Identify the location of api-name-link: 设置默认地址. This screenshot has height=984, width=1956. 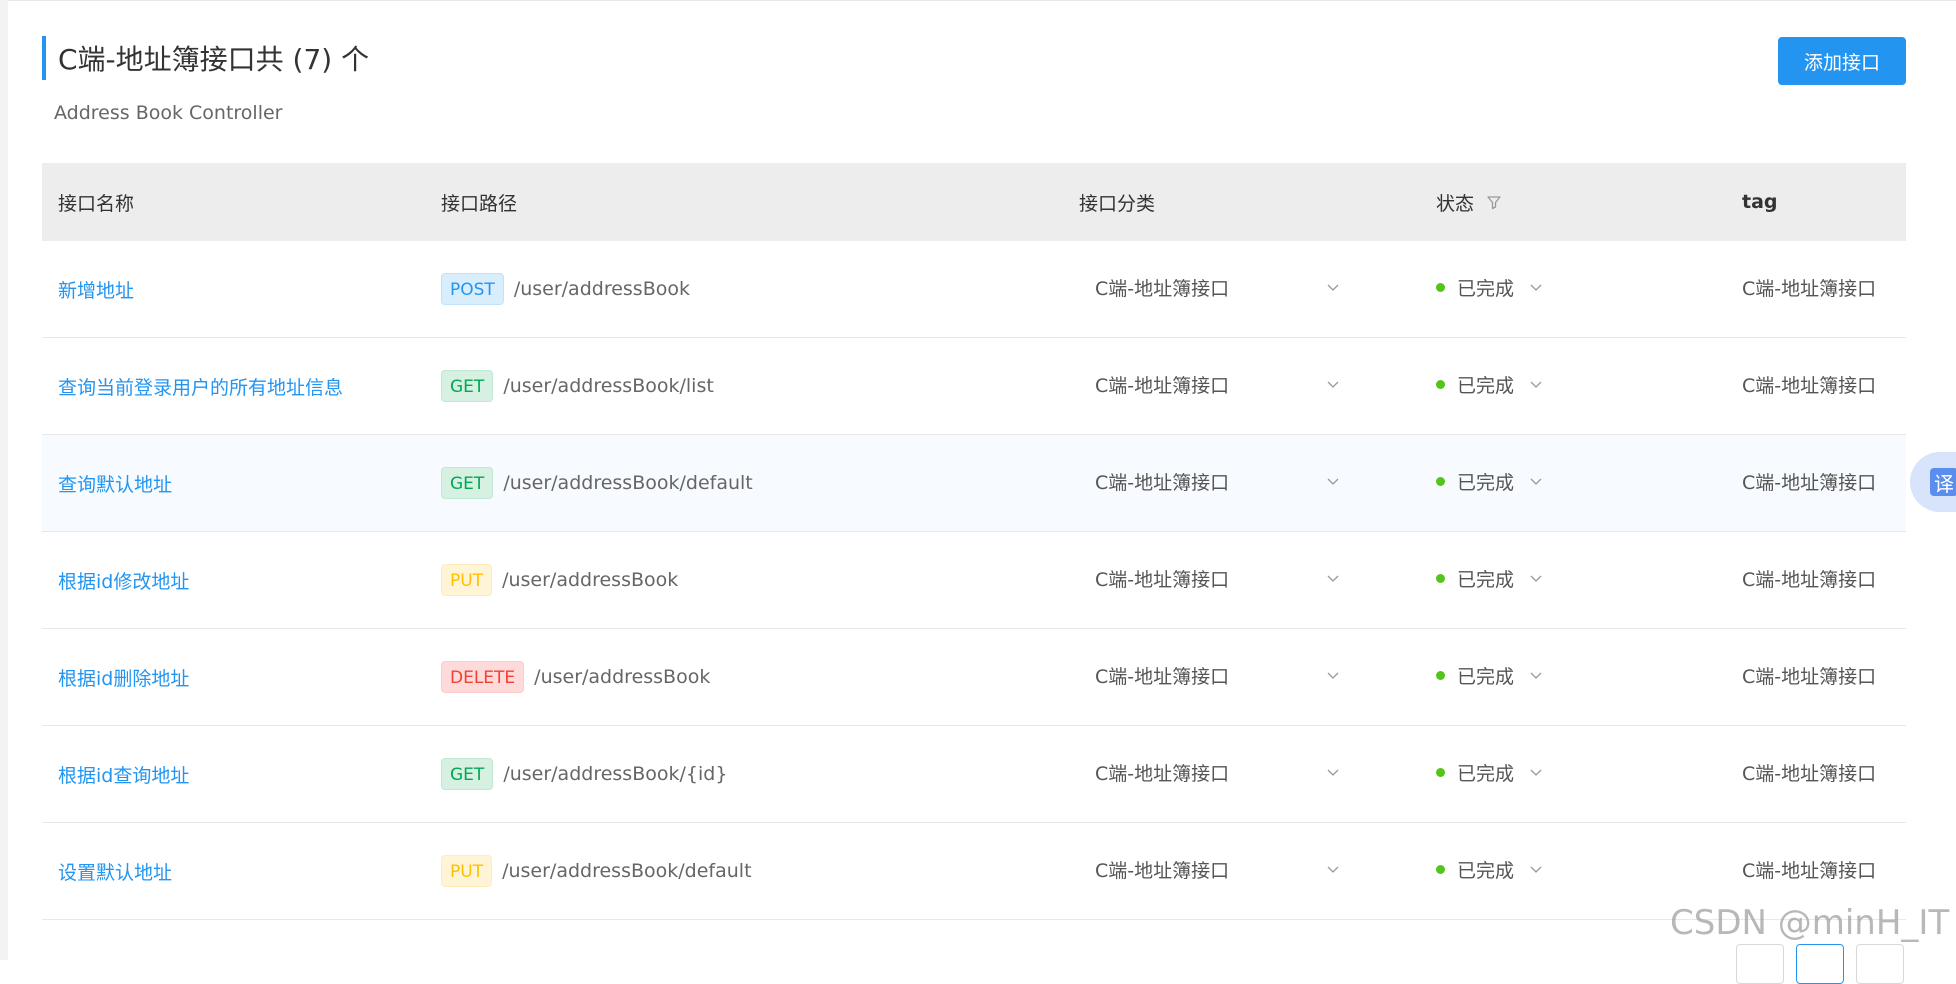
(115, 873).